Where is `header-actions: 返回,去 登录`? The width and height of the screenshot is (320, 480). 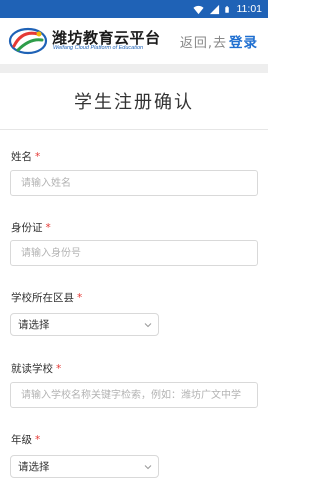
header-actions: 返回,去 登录 is located at coordinates (219, 41).